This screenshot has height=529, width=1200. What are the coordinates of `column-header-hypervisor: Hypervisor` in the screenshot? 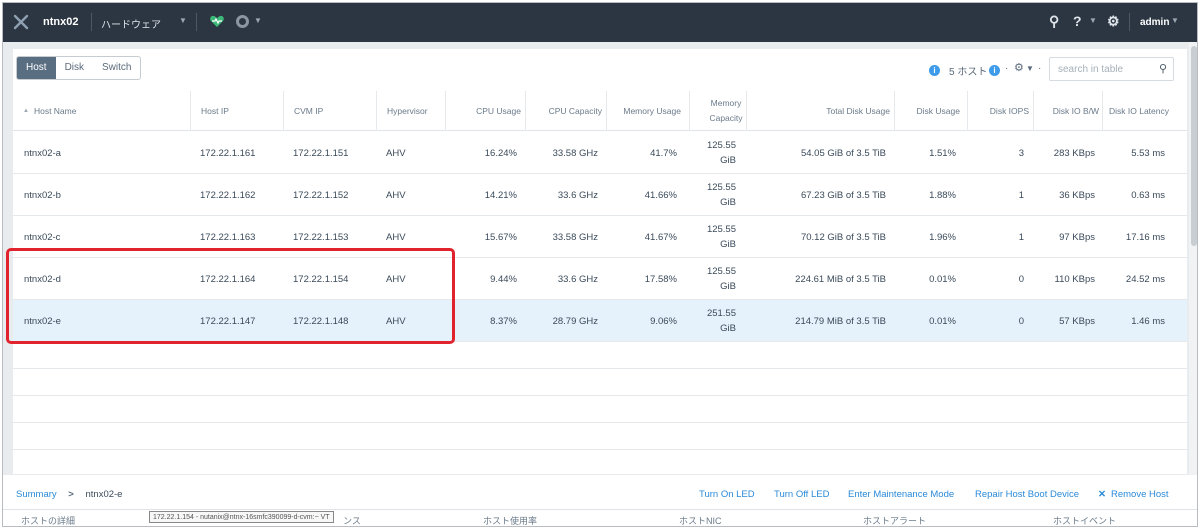 It's located at (417, 111).